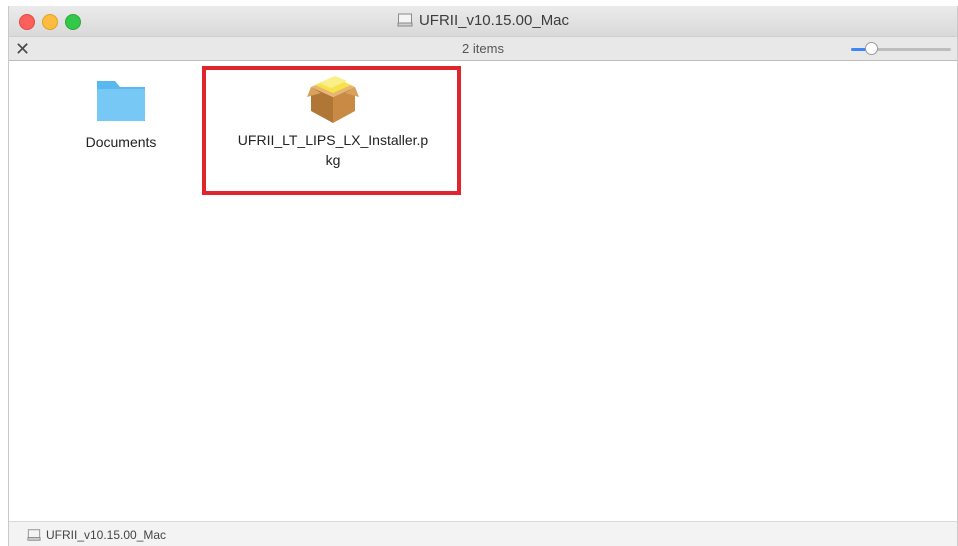  What do you see at coordinates (909, 49) in the screenshot?
I see `slider-track` at bounding box center [909, 49].